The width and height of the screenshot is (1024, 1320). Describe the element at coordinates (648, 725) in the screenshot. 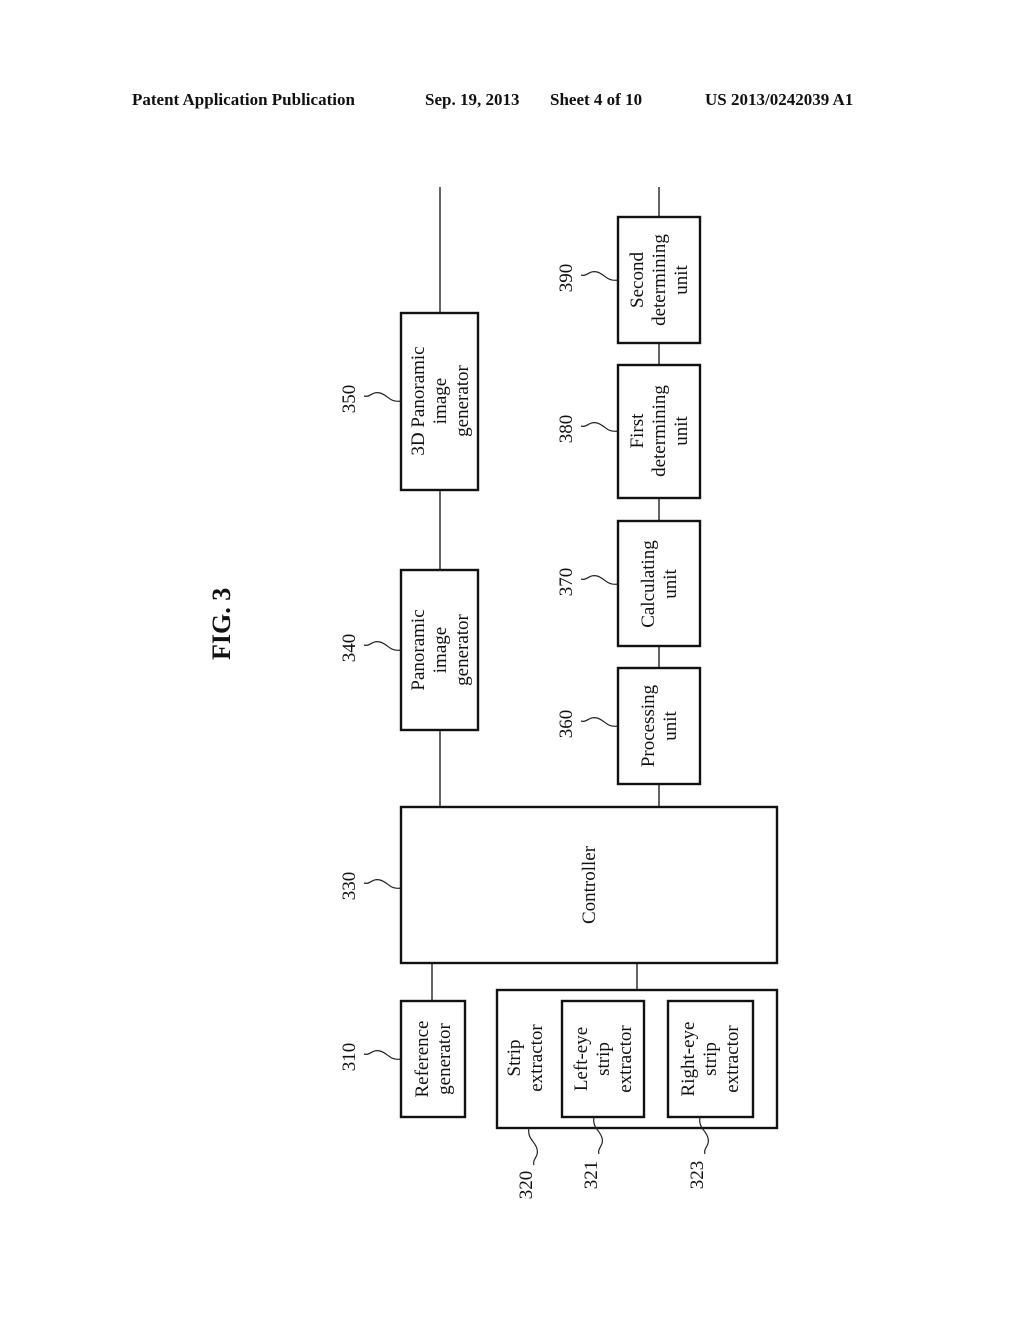

I see `label-line: Processing` at that location.